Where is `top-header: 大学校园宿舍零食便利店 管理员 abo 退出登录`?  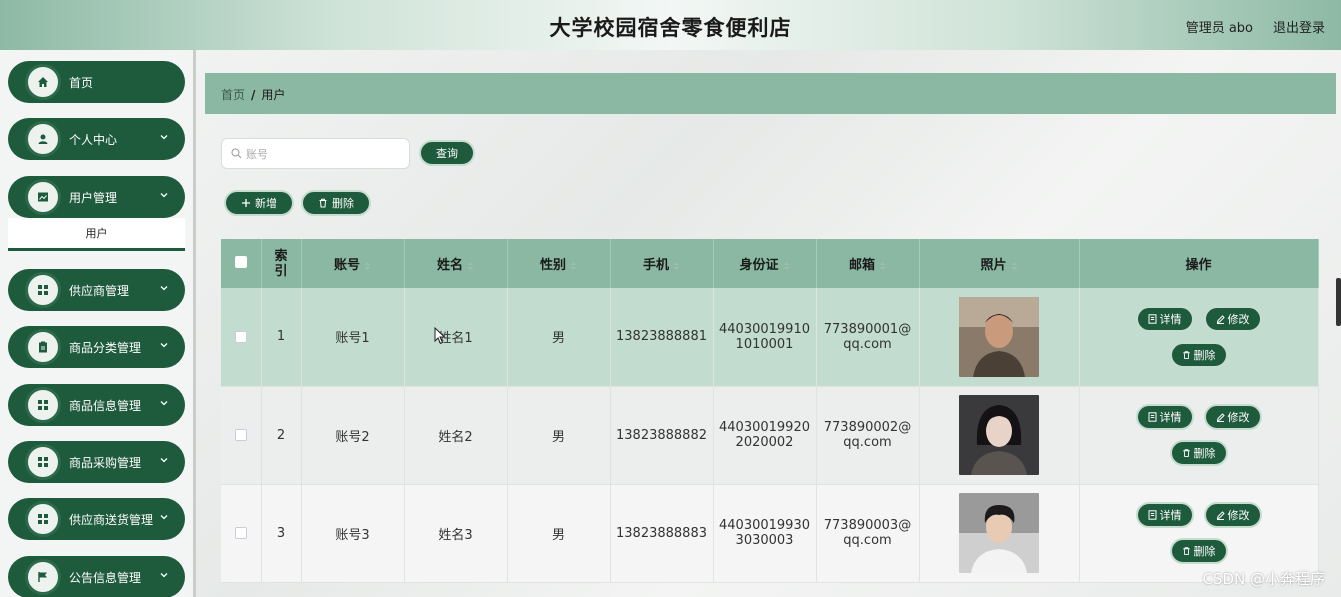
top-header: 大学校园宿舍零食便利店 管理员 abo 退出登录 is located at coordinates (670, 25).